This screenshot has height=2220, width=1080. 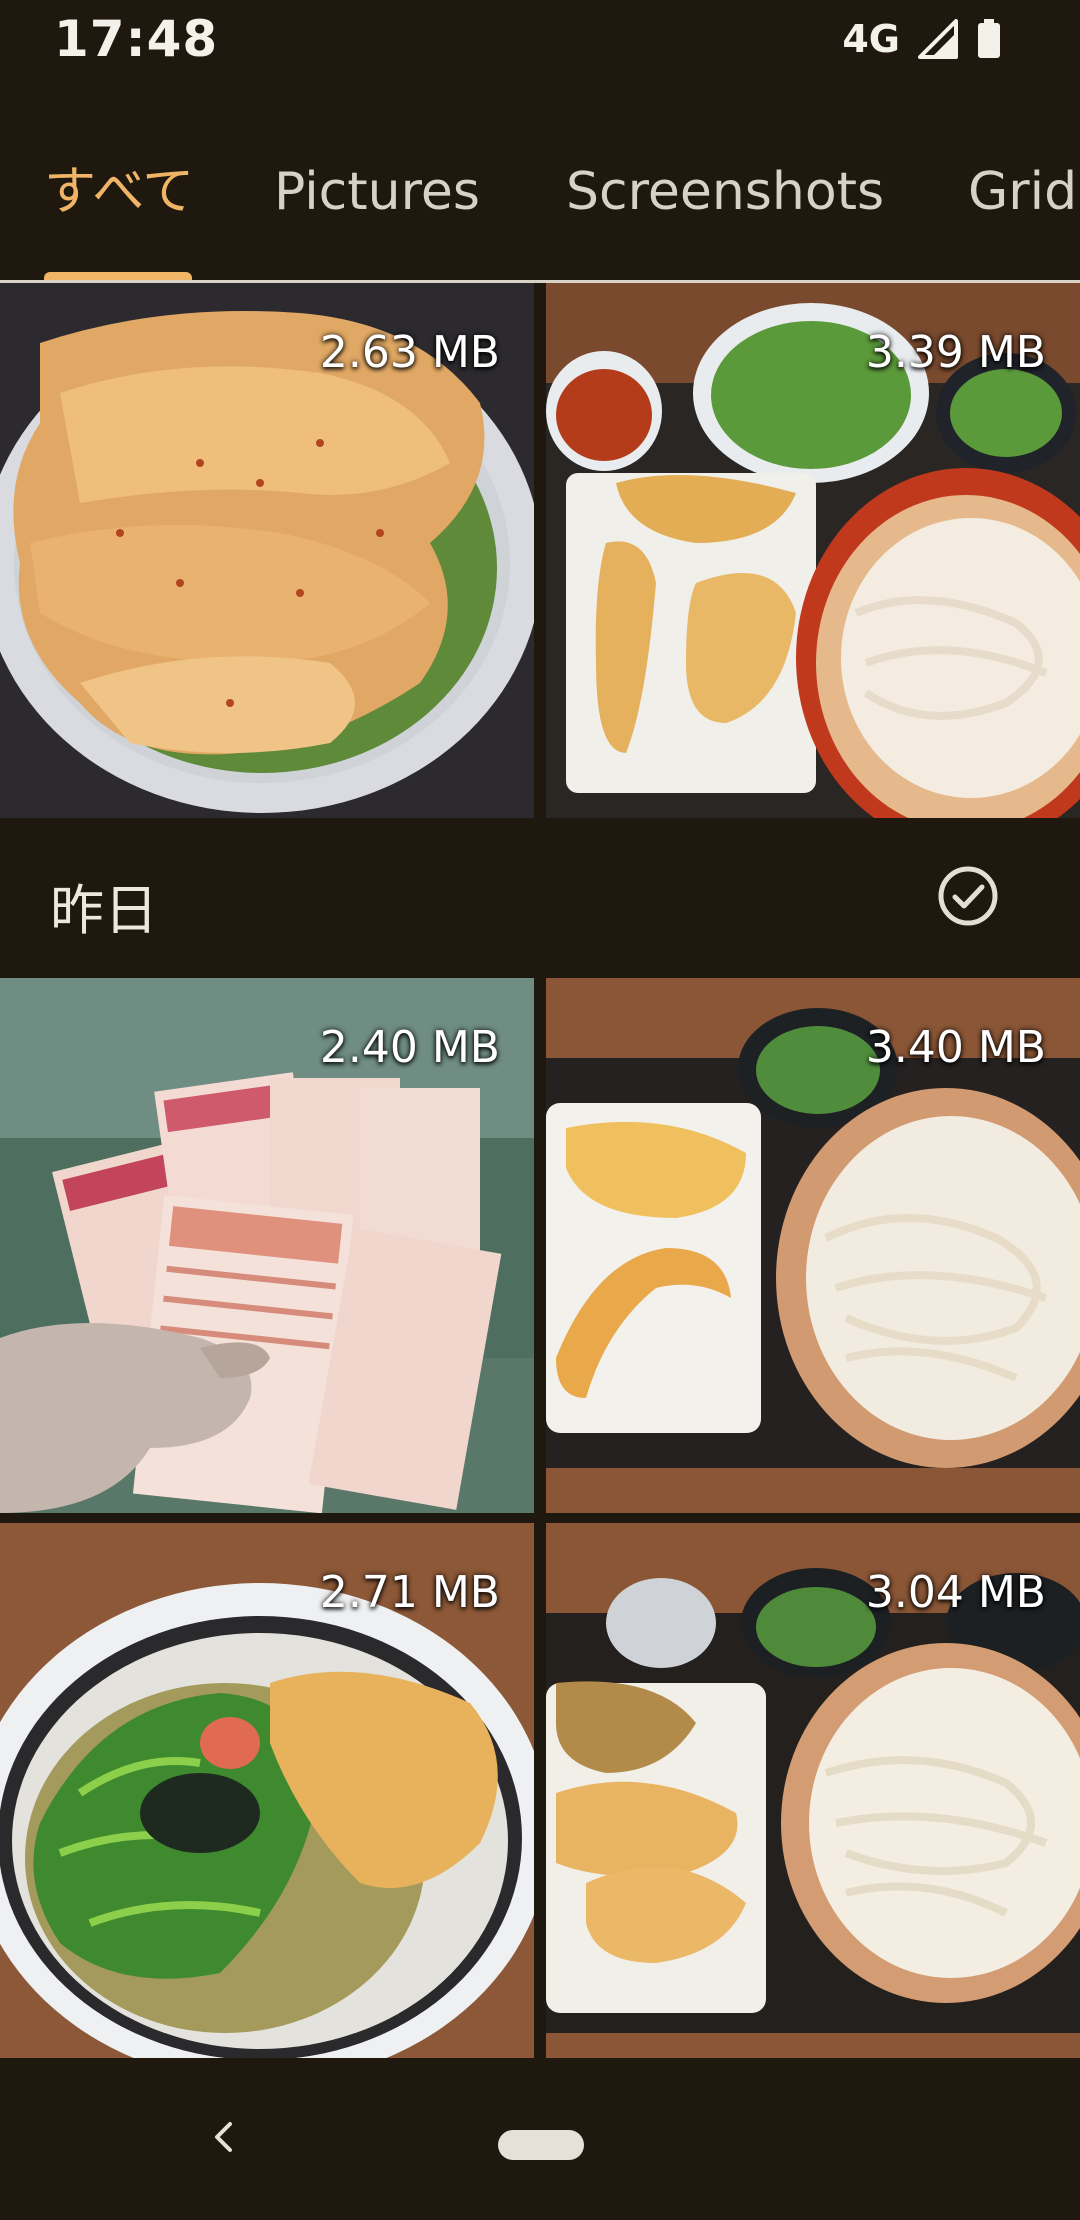 What do you see at coordinates (540, 900) in the screenshot?
I see `date-section-header: 昨日` at bounding box center [540, 900].